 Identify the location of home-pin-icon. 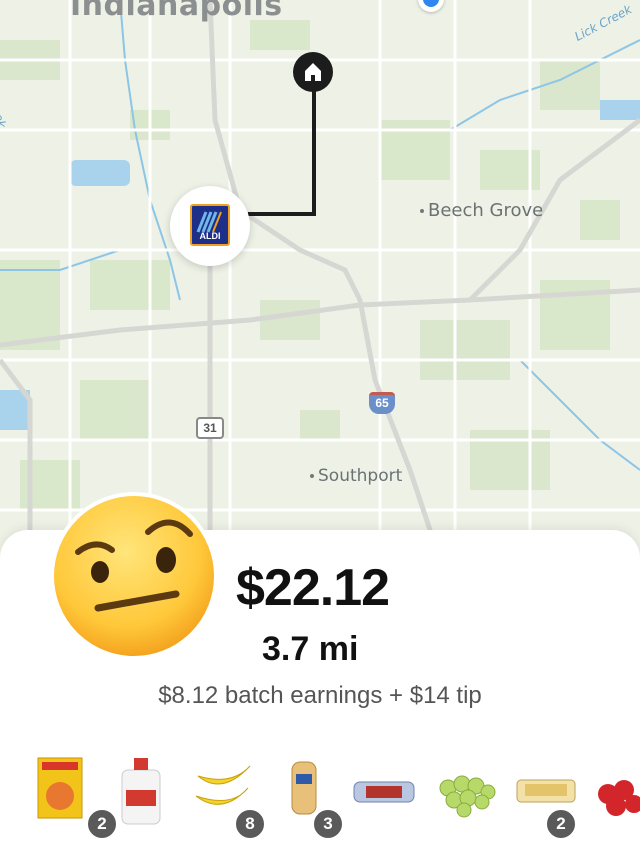
(313, 72).